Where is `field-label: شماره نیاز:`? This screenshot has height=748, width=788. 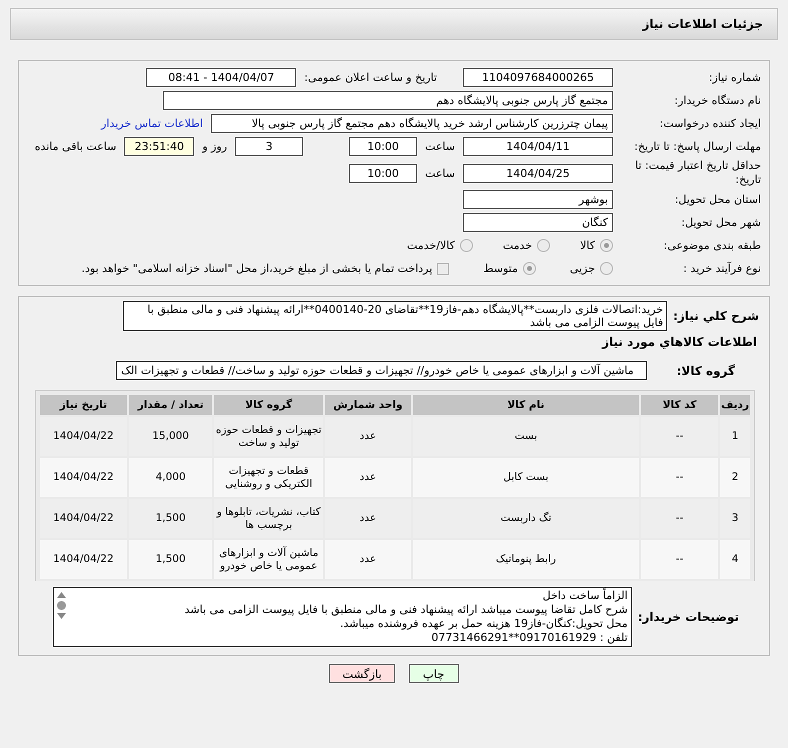
field-label: شماره نیاز: is located at coordinates (735, 77).